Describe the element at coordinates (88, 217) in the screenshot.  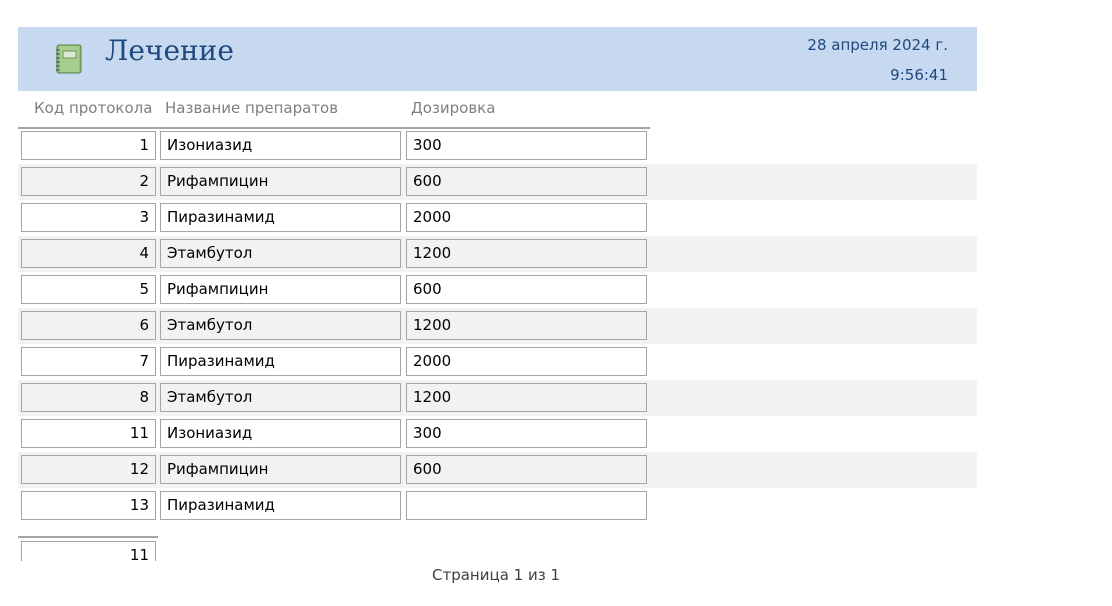
I see `protocol-code-field: 3` at that location.